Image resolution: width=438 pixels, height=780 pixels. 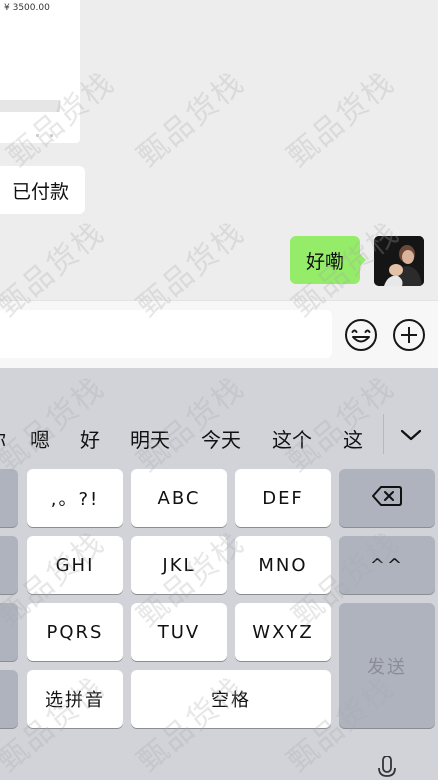 I want to click on input-bar, so click(x=219, y=334).